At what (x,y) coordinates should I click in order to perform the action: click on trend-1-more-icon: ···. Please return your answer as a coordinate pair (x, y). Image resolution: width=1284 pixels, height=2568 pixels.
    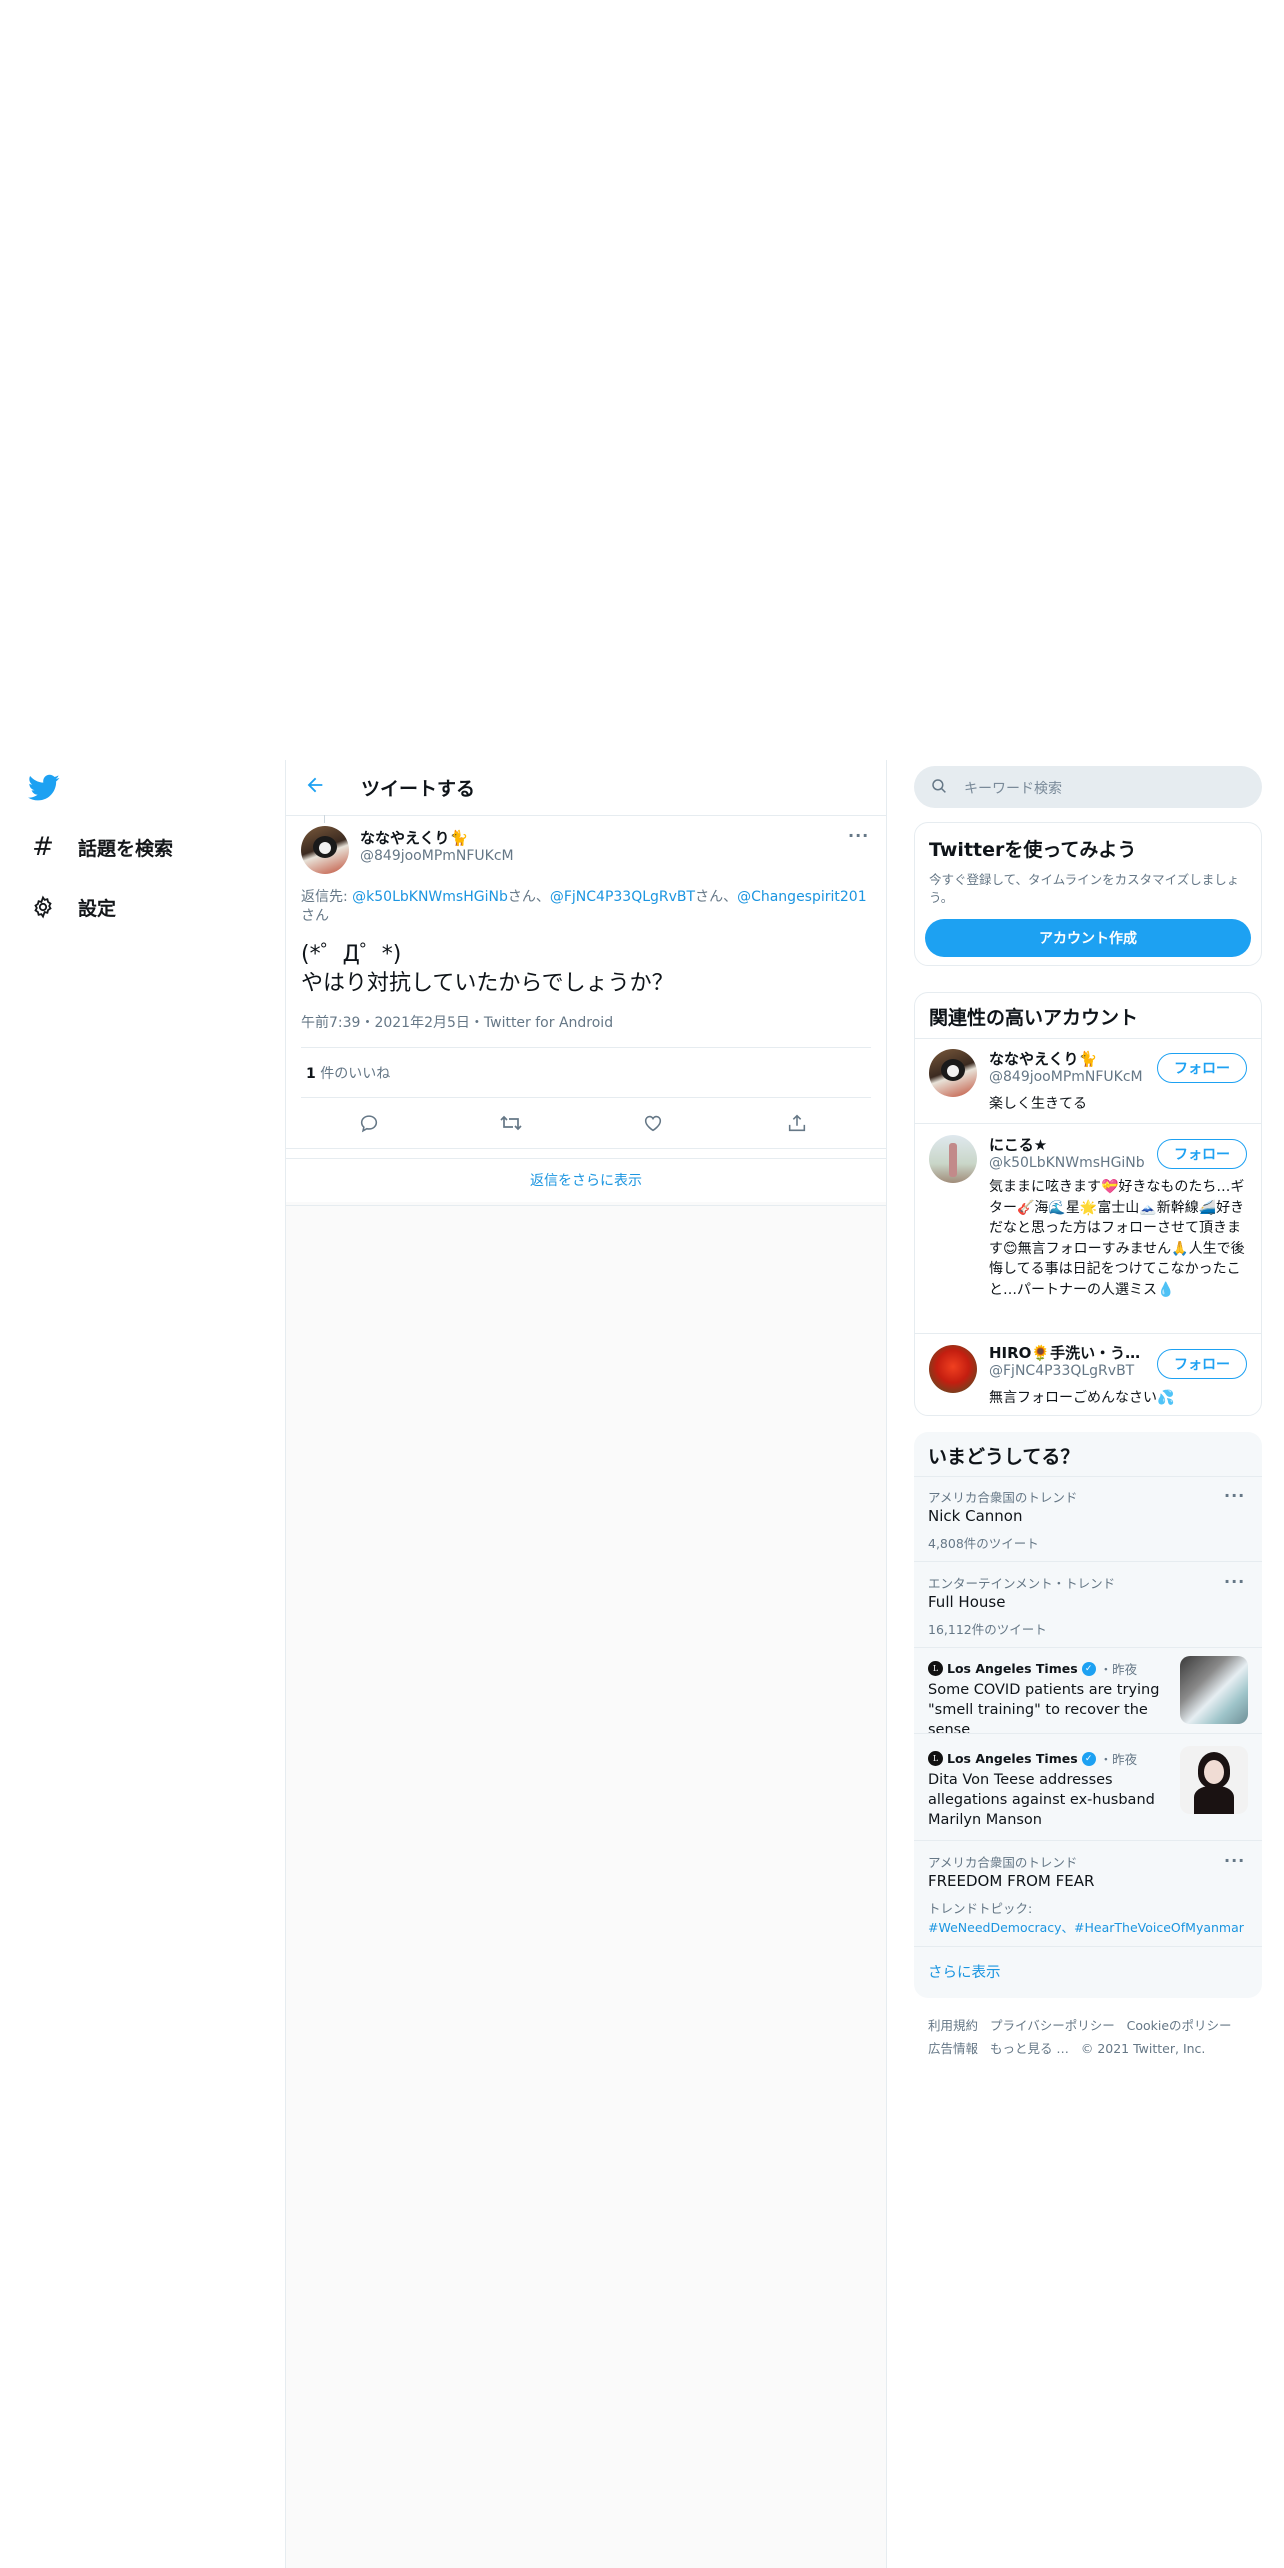
    Looking at the image, I should click on (1234, 1495).